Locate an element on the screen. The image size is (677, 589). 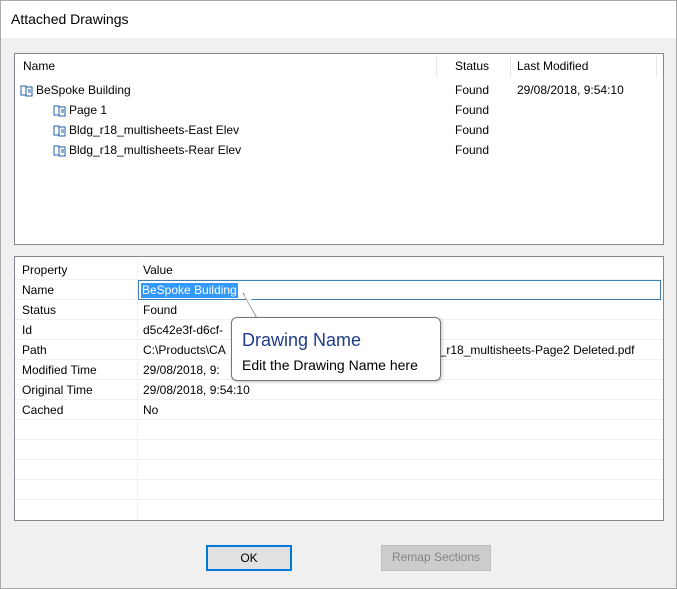
property-value: 29/08/2018, 9: is located at coordinates (181, 370).